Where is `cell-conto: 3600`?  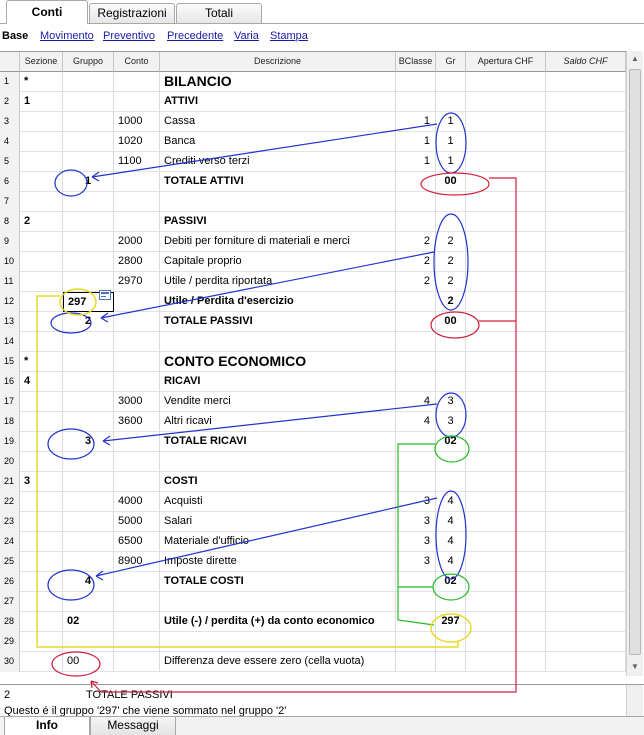 cell-conto: 3600 is located at coordinates (137, 422).